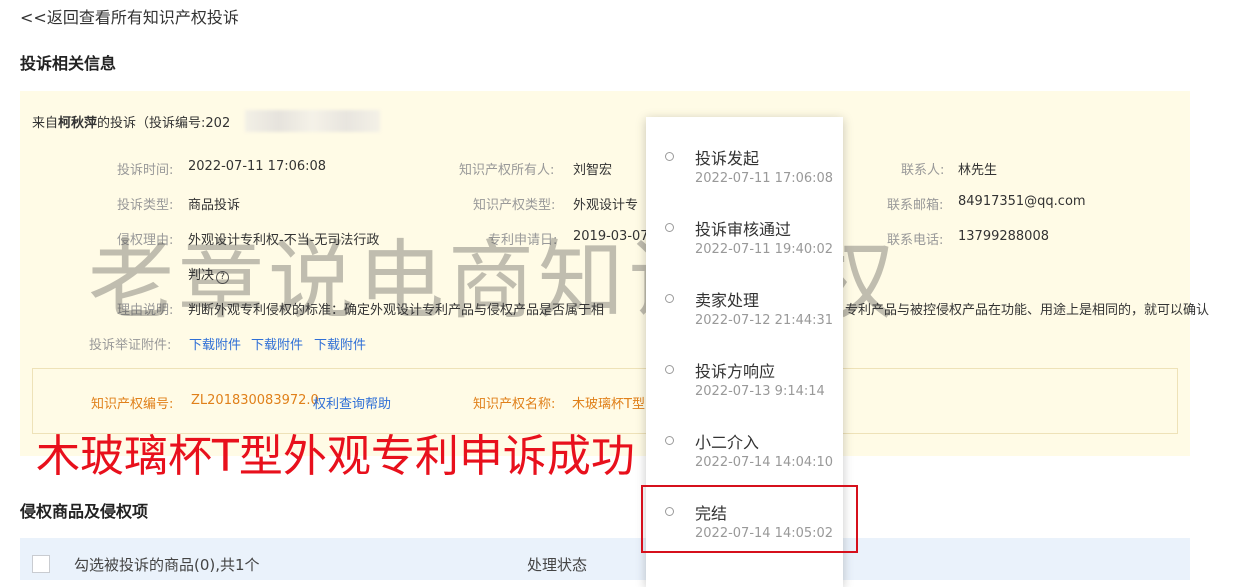 The image size is (1234, 587). I want to click on goods-table-header: 勾选被投诉的商品(0),共1个 处理状态, so click(605, 559).